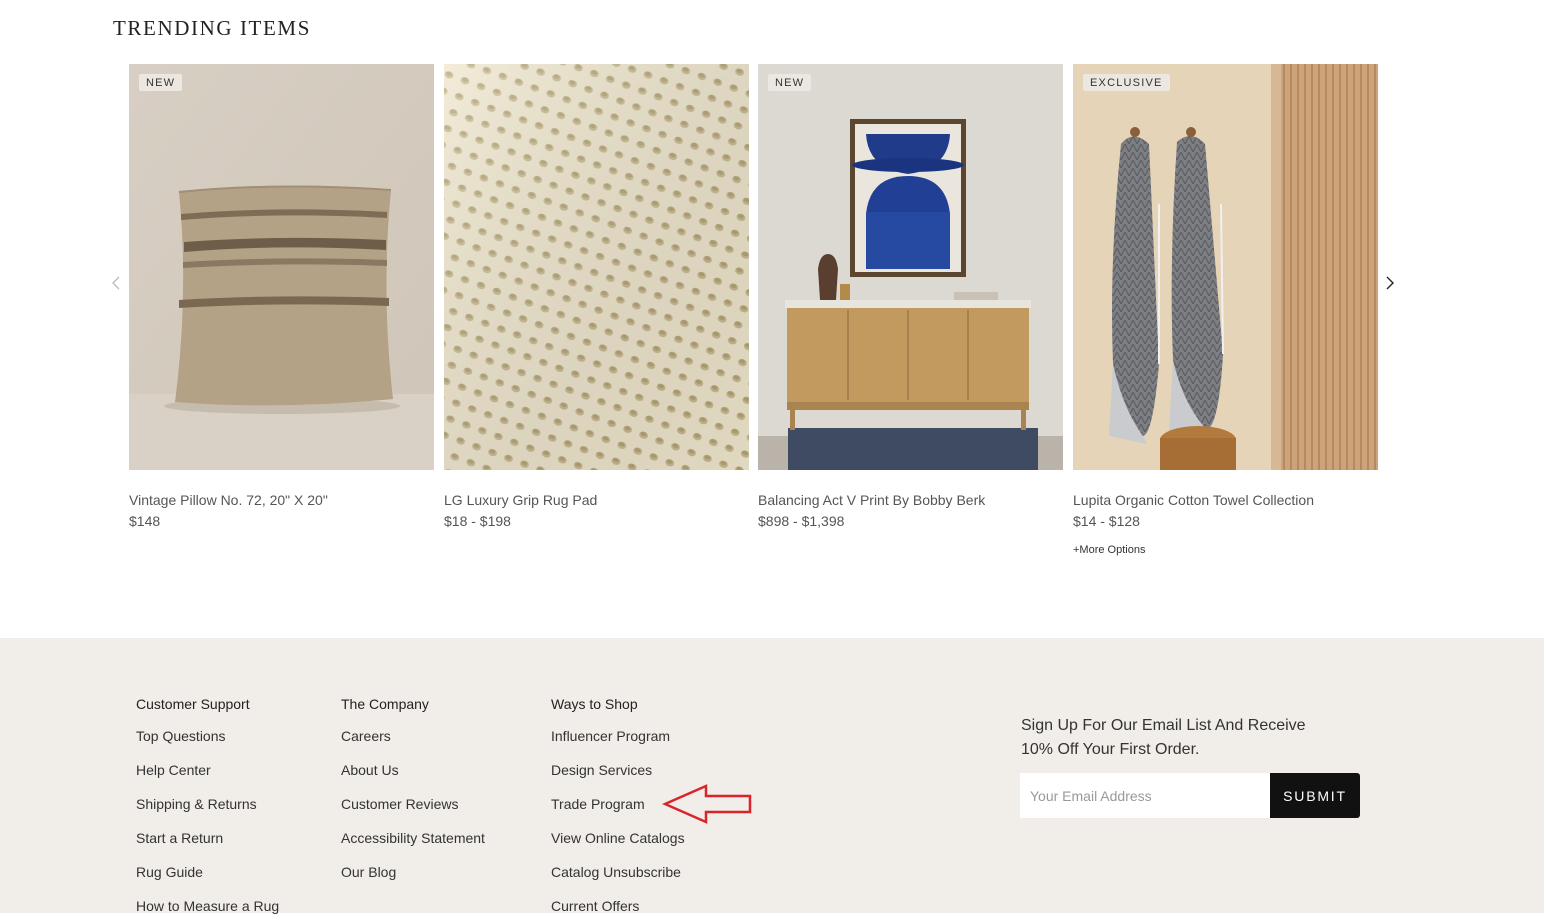 This screenshot has width=1544, height=914. I want to click on footer-link-measure-rug: How to Measure a Rug, so click(207, 906).